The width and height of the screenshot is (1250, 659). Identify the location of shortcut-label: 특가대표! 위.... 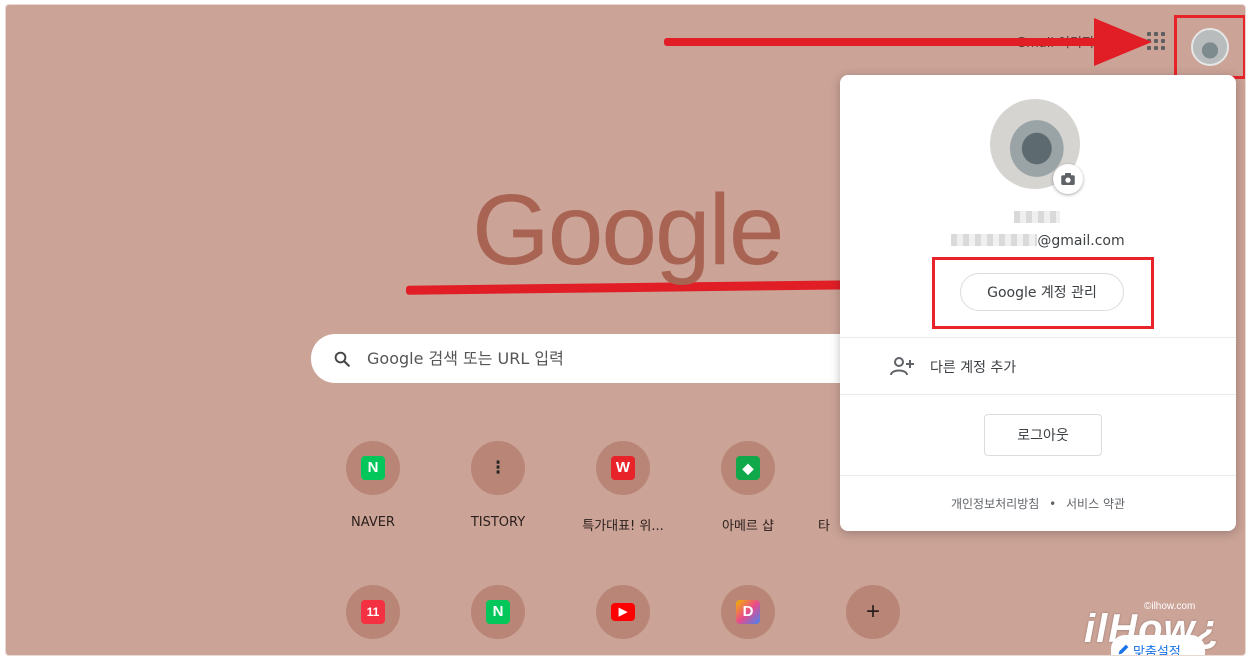
(623, 526).